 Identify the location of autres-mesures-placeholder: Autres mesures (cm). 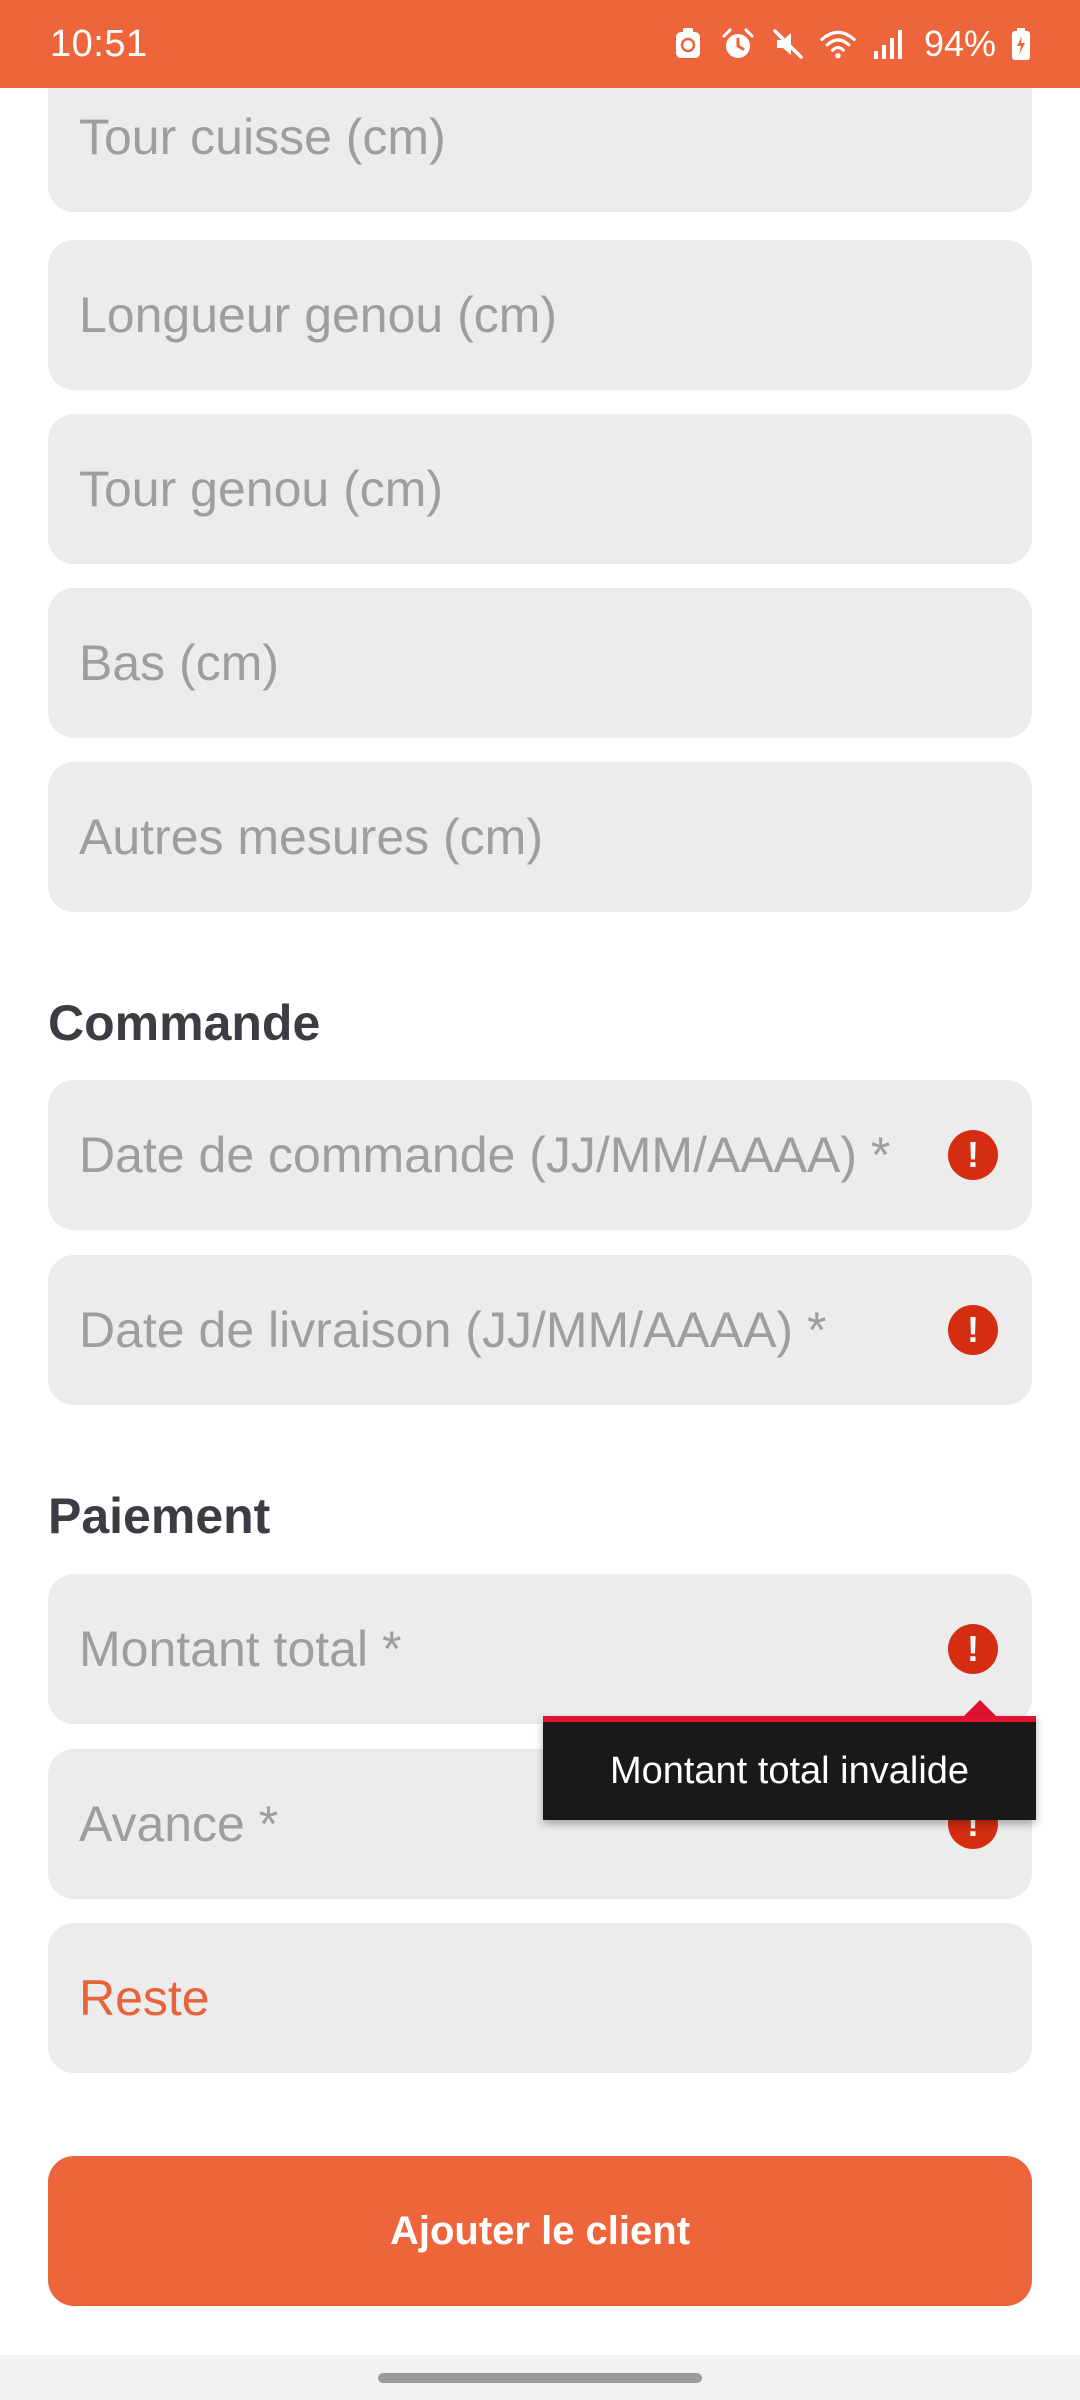
(311, 837).